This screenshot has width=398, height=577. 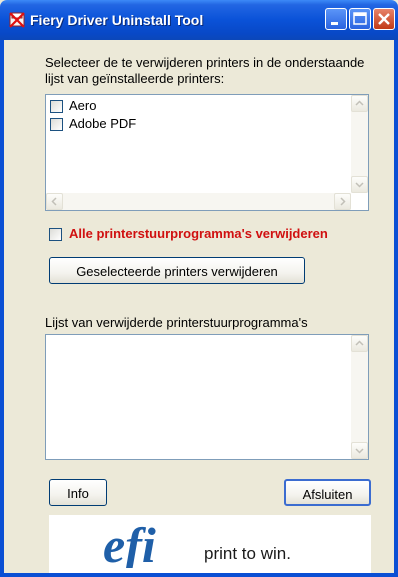 What do you see at coordinates (327, 492) in the screenshot?
I see `close-app-button: Afsluiten` at bounding box center [327, 492].